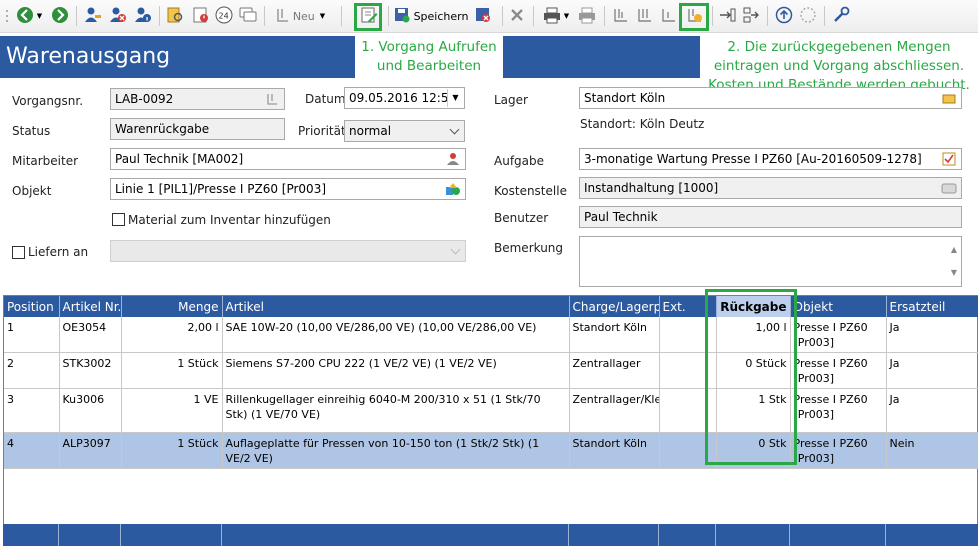  What do you see at coordinates (197, 99) in the screenshot?
I see `vorgangsnr-field: LAB-0092` at bounding box center [197, 99].